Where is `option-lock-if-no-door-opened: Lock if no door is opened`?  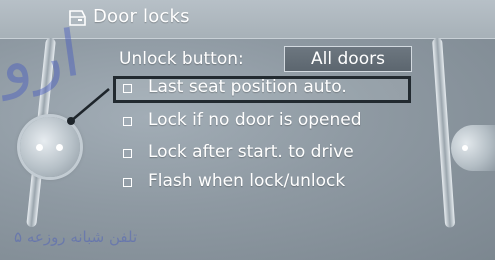 option-lock-if-no-door-opened: Lock if no door is opened is located at coordinates (262, 122).